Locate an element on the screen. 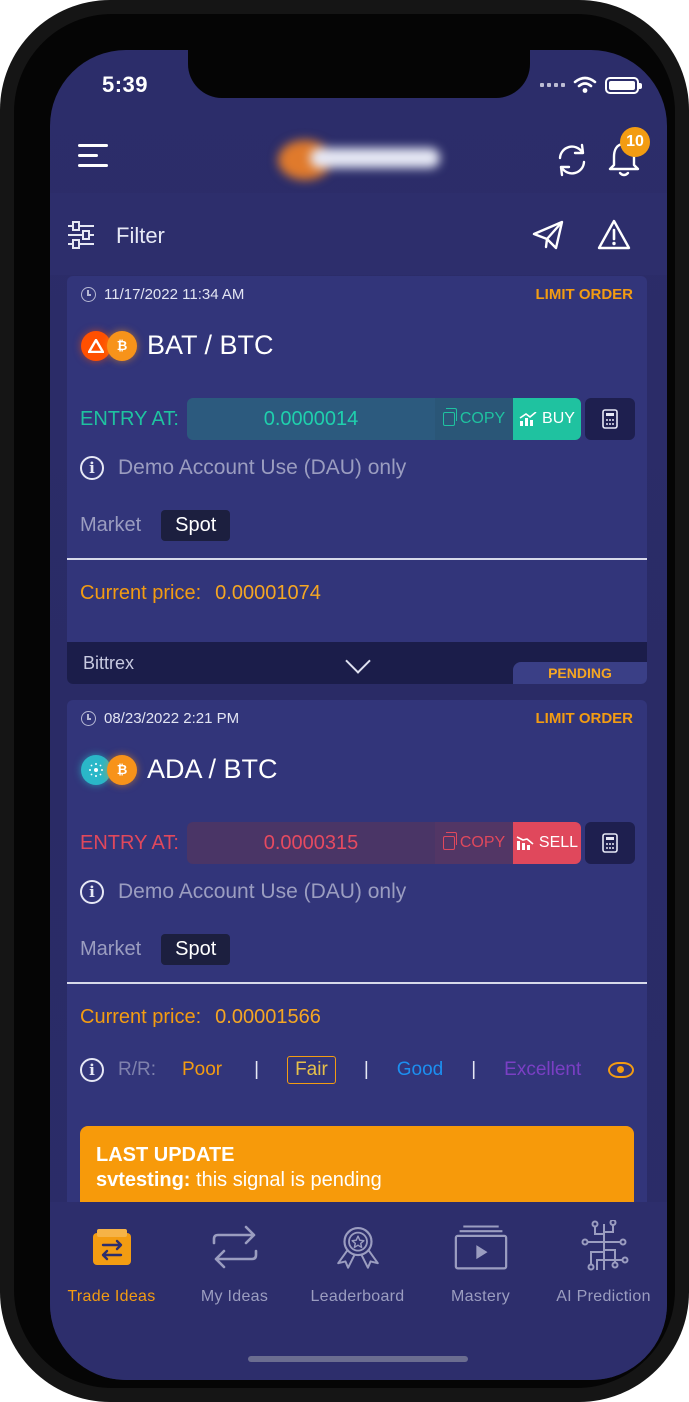  rr-label: R/R: is located at coordinates (137, 1069).